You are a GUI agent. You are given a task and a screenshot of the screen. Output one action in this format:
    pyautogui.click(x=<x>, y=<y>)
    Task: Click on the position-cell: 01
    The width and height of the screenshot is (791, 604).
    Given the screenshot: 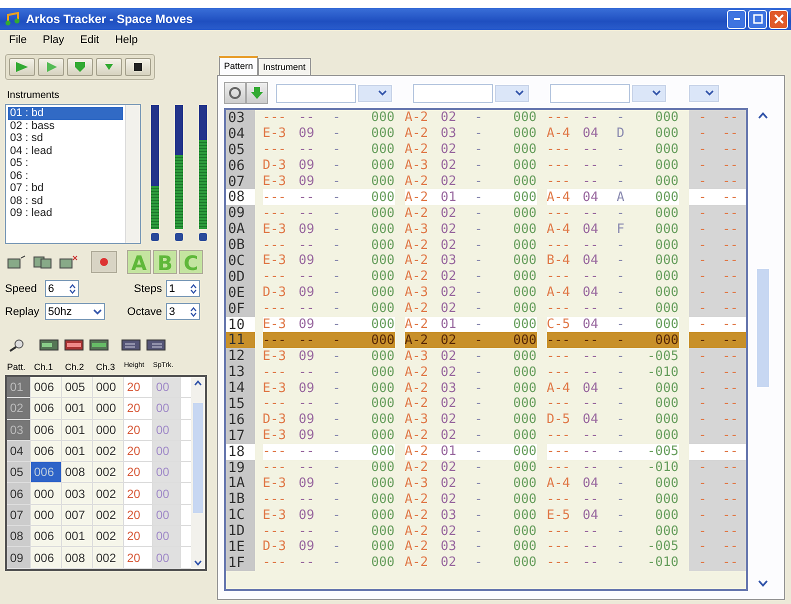 What is the action you would take?
    pyautogui.click(x=19, y=387)
    